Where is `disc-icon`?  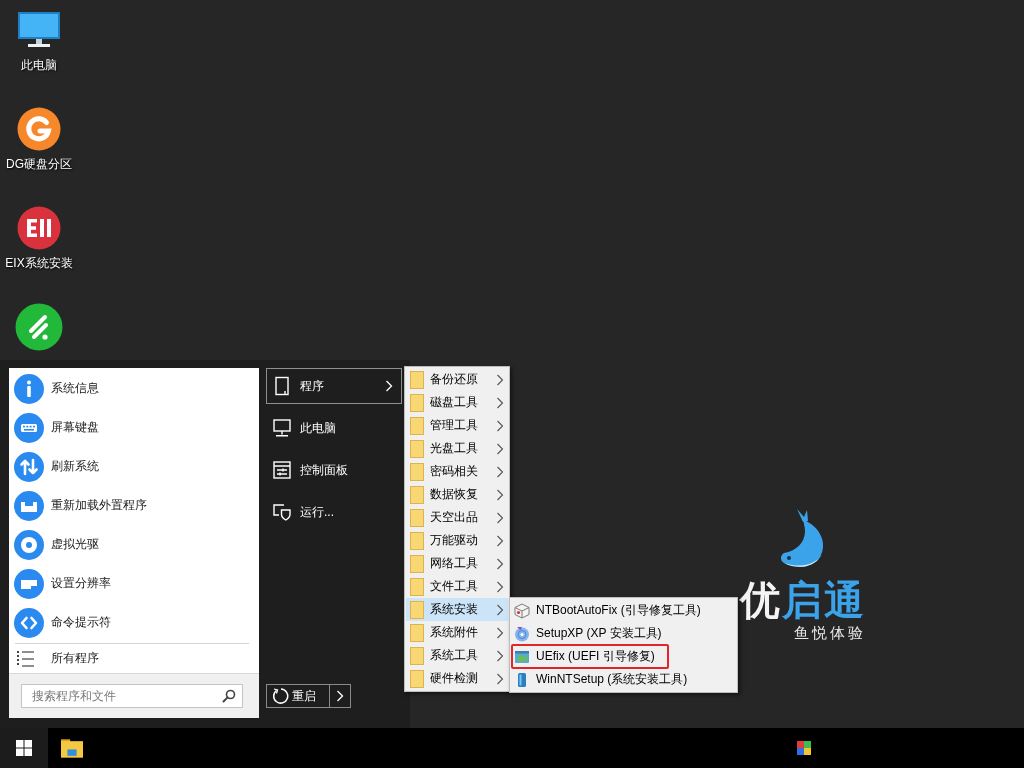
disc-icon is located at coordinates (29, 544).